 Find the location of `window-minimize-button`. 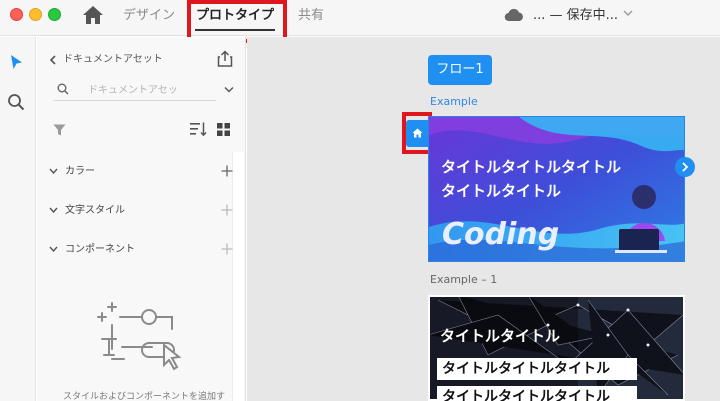

window-minimize-button is located at coordinates (35, 14).